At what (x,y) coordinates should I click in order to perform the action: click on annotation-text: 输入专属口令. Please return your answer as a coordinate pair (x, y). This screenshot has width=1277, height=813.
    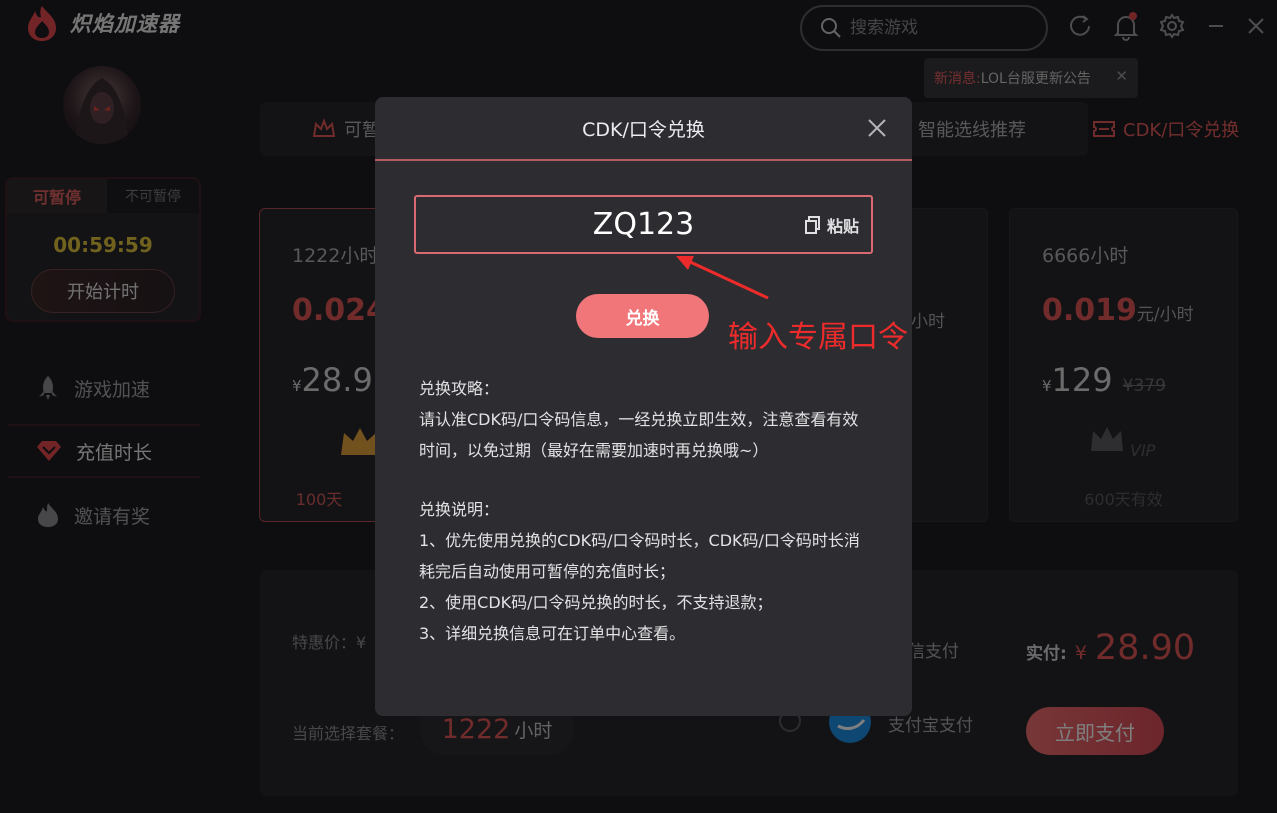
    Looking at the image, I should click on (818, 337).